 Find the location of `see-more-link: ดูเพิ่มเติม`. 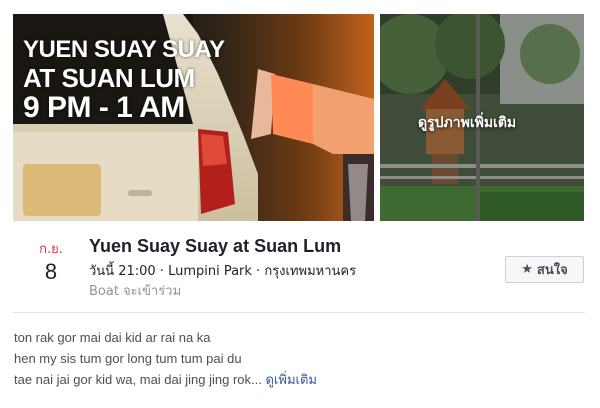

see-more-link: ดูเพิ่มเติม is located at coordinates (290, 380).